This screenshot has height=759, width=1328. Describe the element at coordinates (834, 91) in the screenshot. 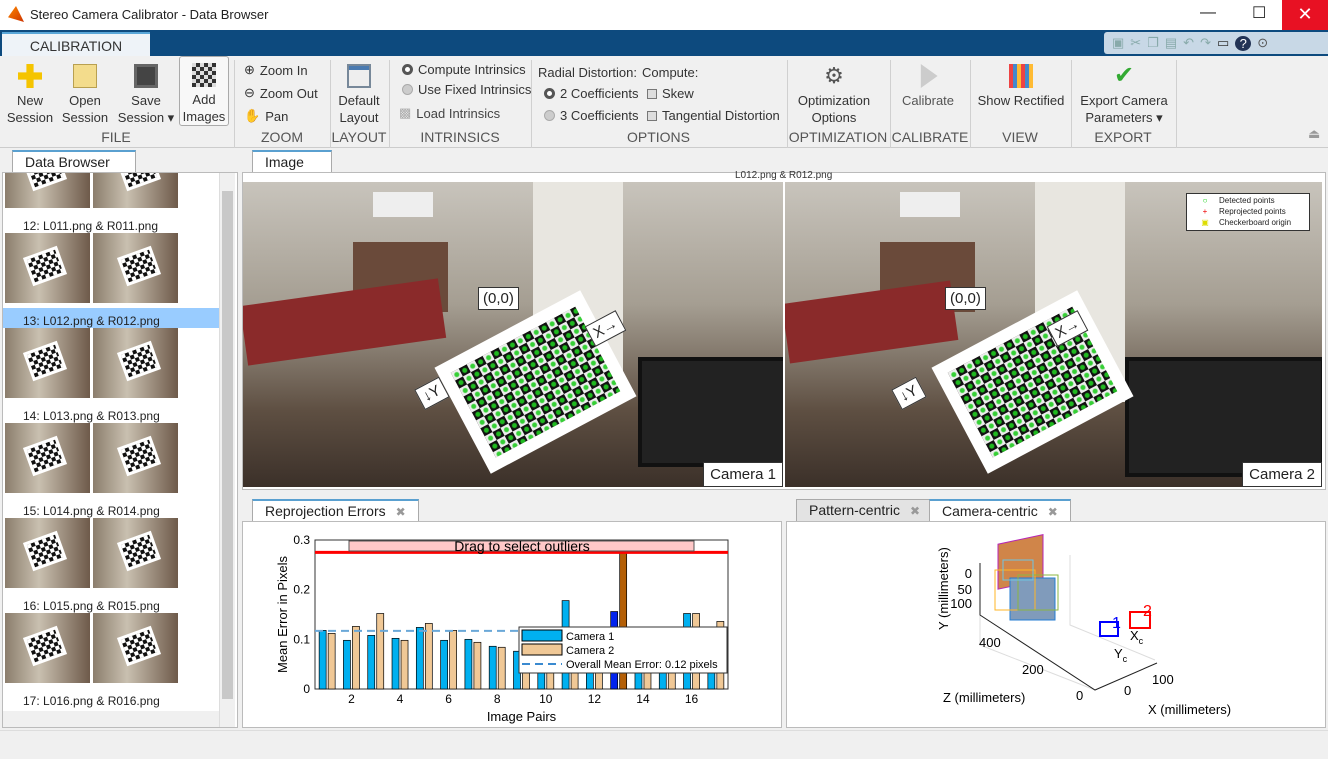

I see `optimization-options-button: ⚙ Optimization Options` at that location.